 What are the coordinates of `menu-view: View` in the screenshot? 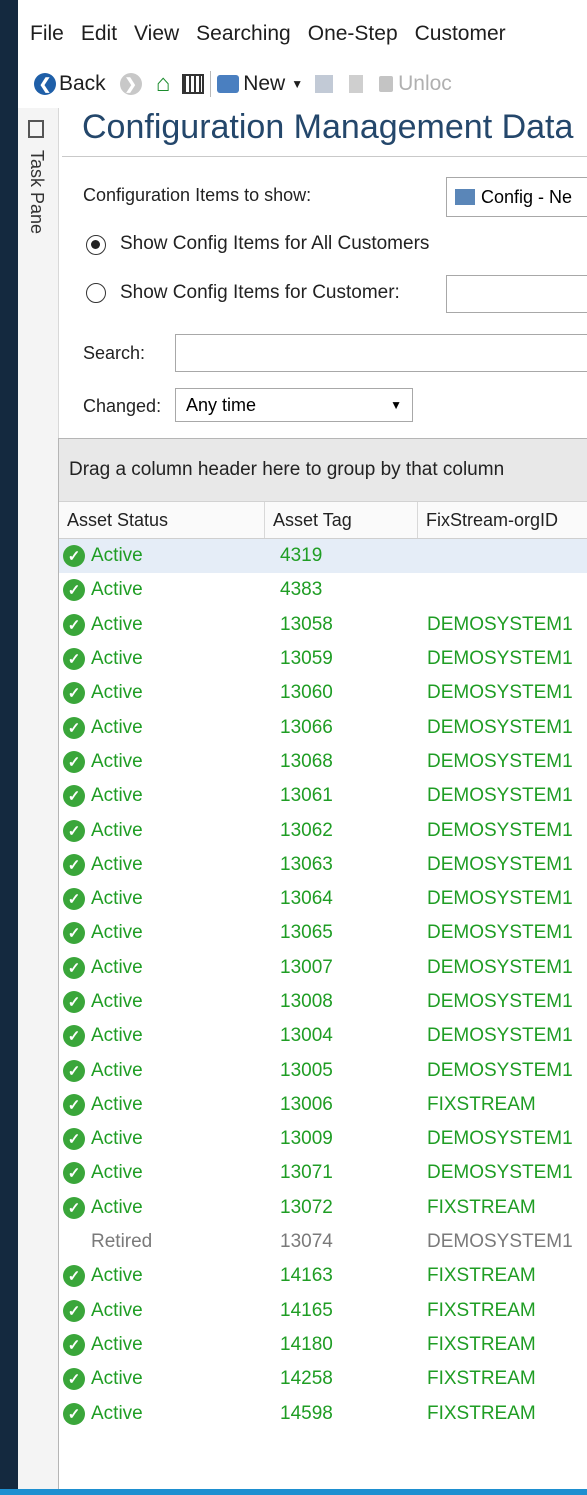 It's located at (156, 34).